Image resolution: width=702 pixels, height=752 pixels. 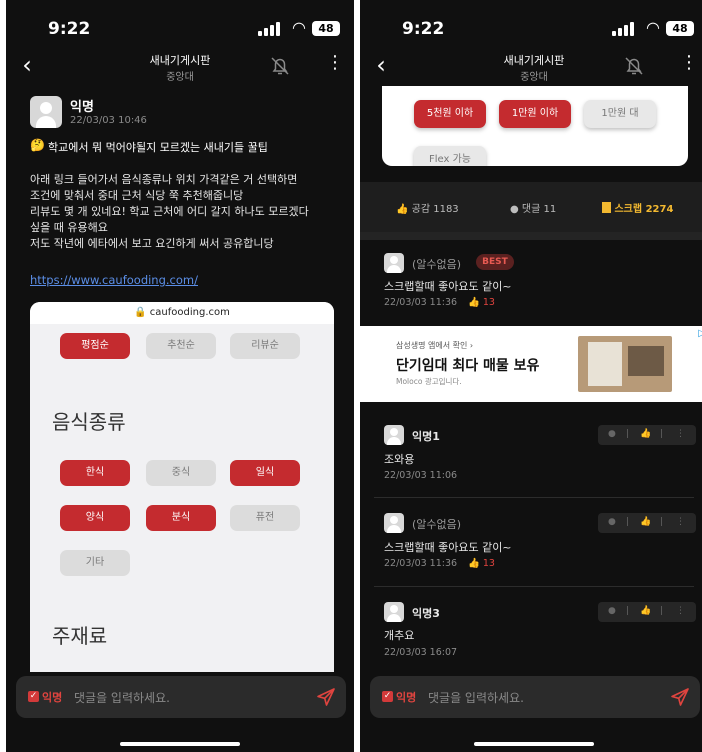 I want to click on sort-chip: 추천순, so click(x=181, y=346).